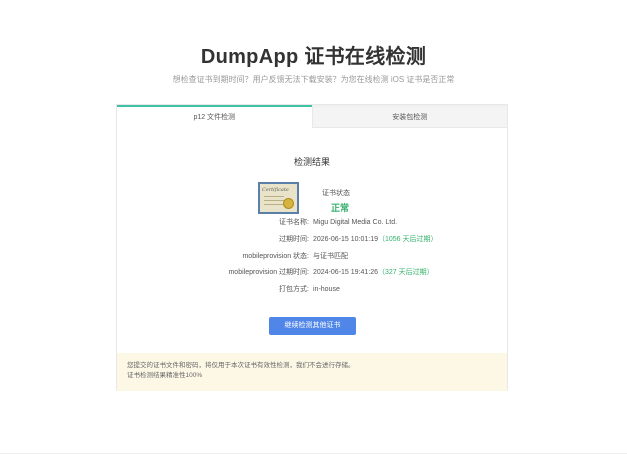 The image size is (627, 457). Describe the element at coordinates (294, 222) in the screenshot. I see `row-label: 证书名称:` at that location.